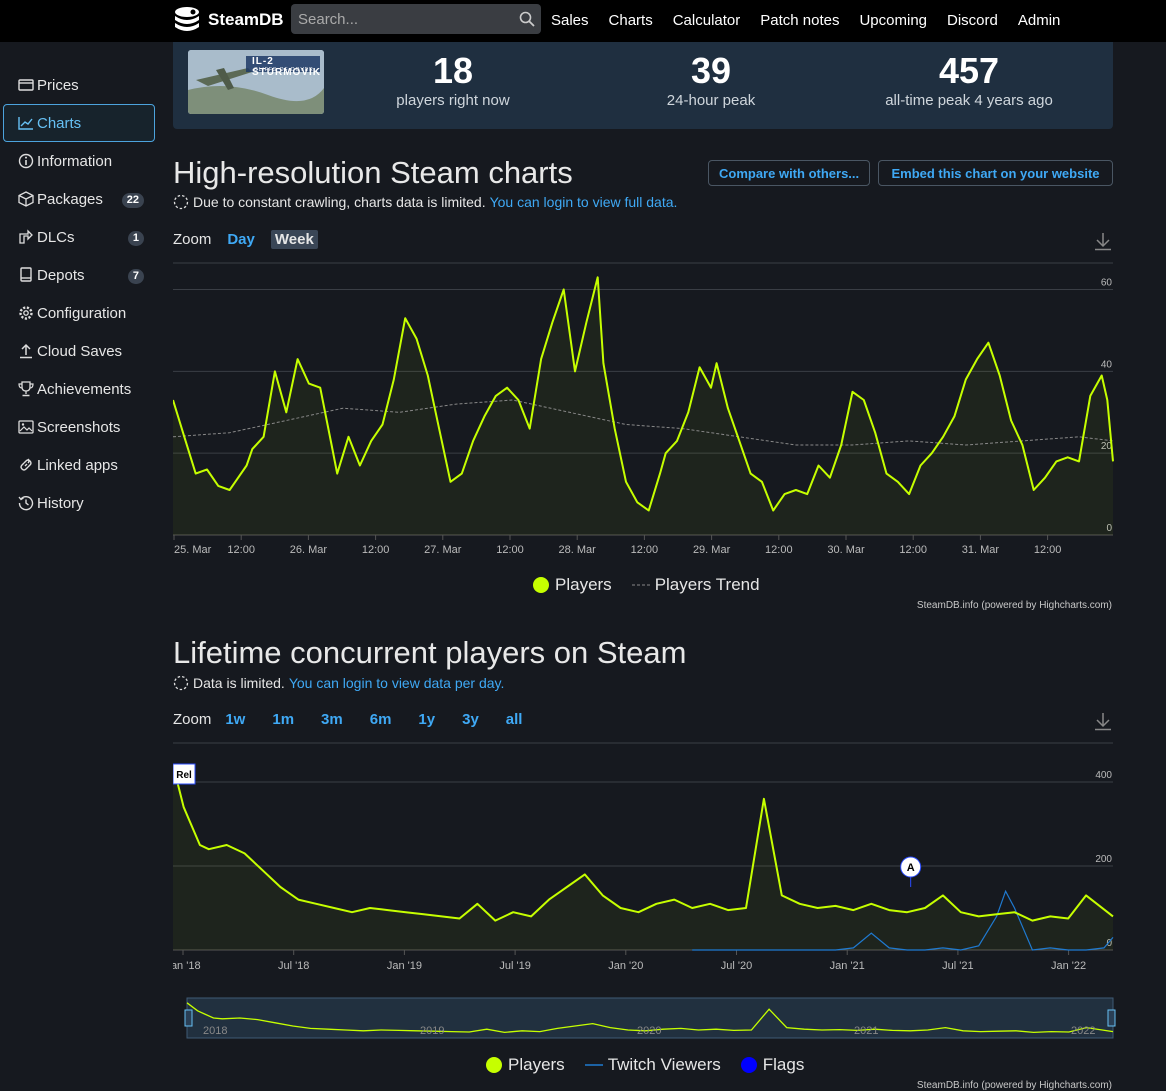 The image size is (1166, 1091). What do you see at coordinates (135, 276) in the screenshot?
I see `count-badge: 7` at bounding box center [135, 276].